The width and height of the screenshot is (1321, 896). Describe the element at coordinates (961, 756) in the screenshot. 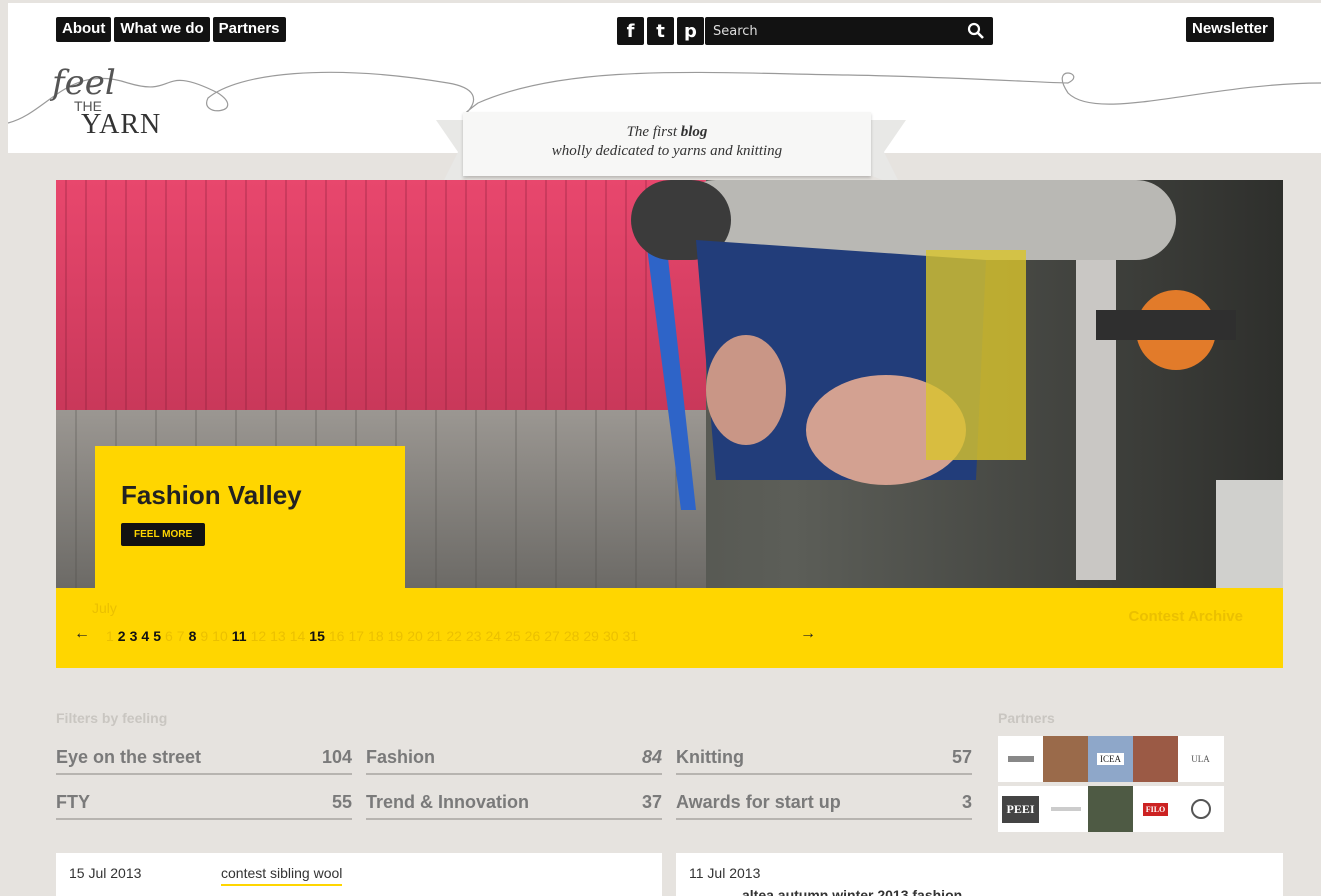

I see `filter-count: 57` at that location.